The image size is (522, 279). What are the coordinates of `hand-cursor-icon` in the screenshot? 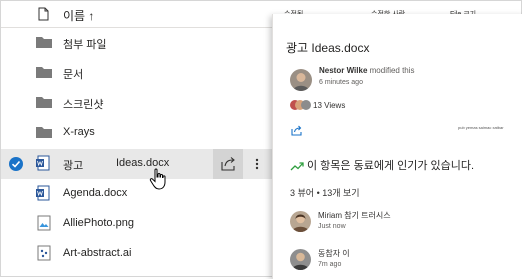 It's located at (159, 181).